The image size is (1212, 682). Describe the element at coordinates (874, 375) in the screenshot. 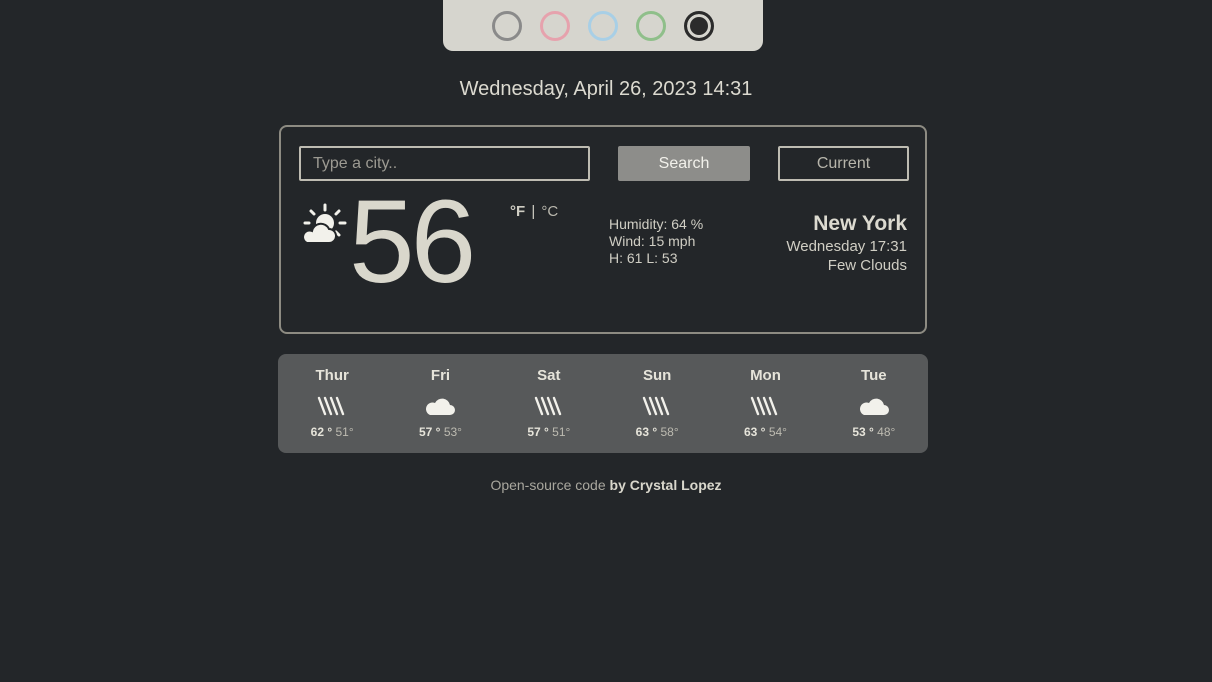

I see `forecast-day-name: Tue` at that location.